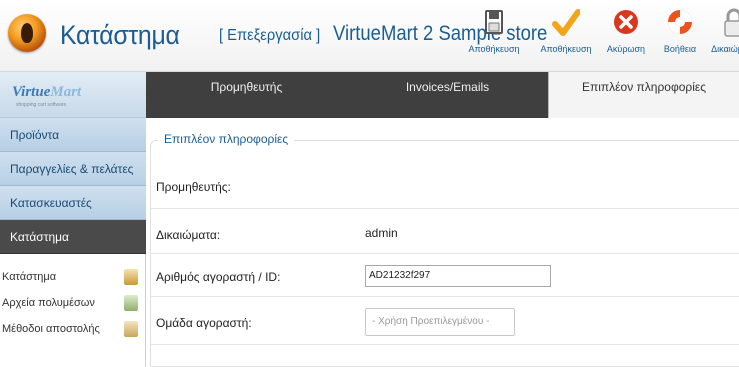  I want to click on sidebar-item-products: Προϊόντα, so click(73, 135).